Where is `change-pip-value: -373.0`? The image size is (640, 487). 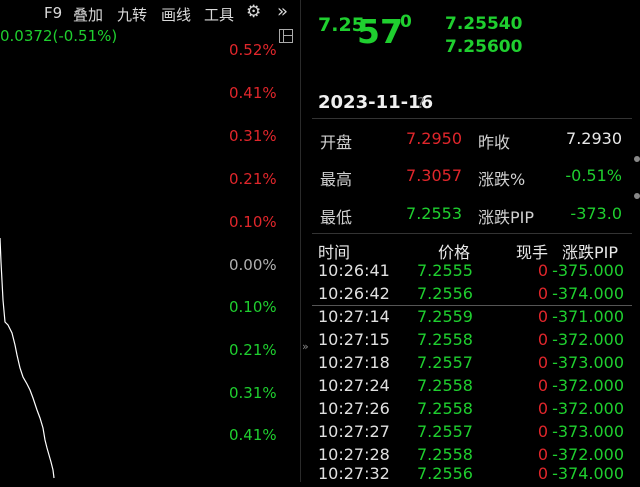 change-pip-value: -373.0 is located at coordinates (596, 213).